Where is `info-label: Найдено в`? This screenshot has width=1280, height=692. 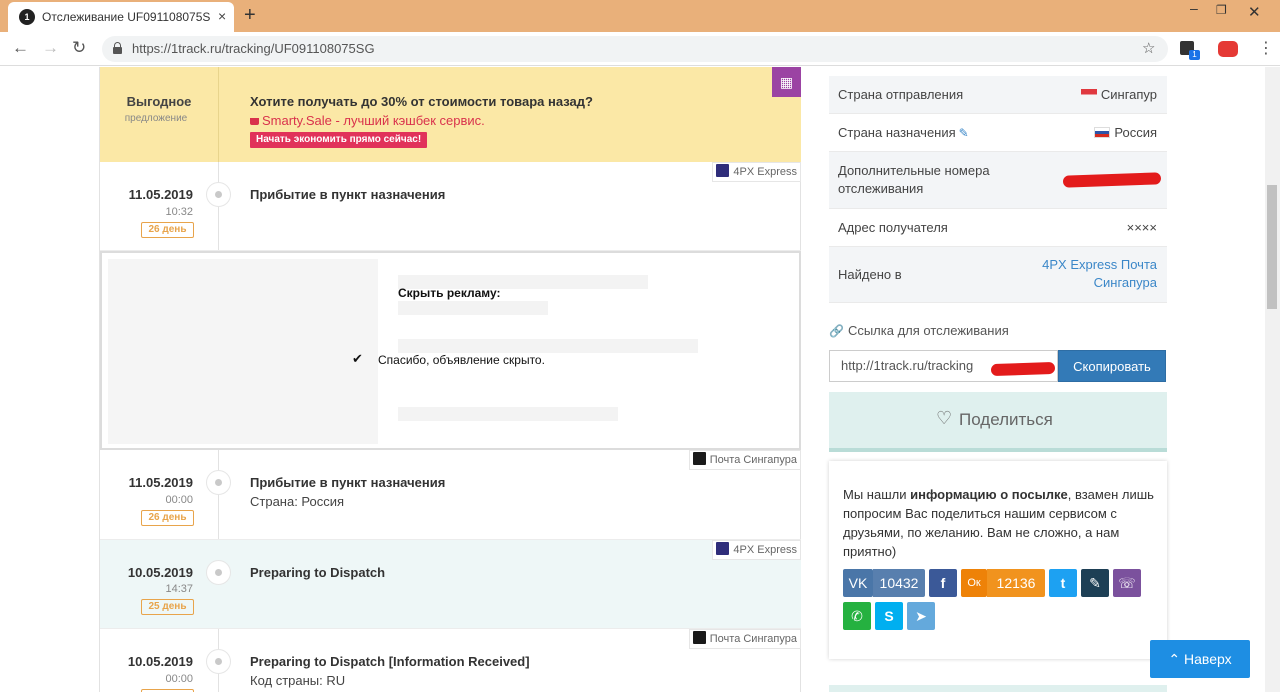
info-label: Найдено в is located at coordinates (870, 274).